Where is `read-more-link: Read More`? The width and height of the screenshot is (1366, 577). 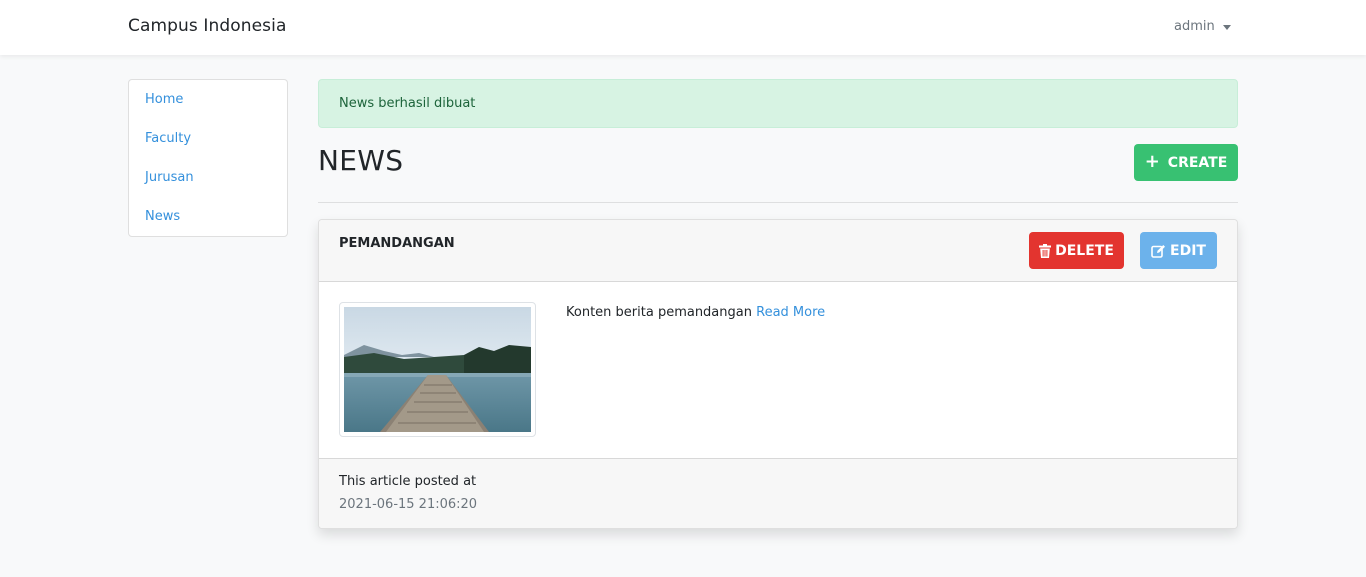
read-more-link: Read More is located at coordinates (790, 312).